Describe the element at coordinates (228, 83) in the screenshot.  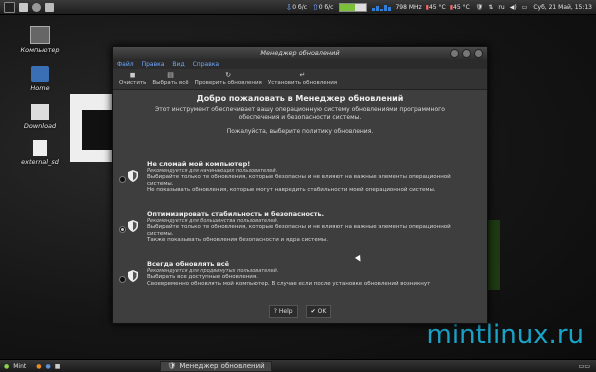
I see `refresh-label: Проверить обновления` at that location.